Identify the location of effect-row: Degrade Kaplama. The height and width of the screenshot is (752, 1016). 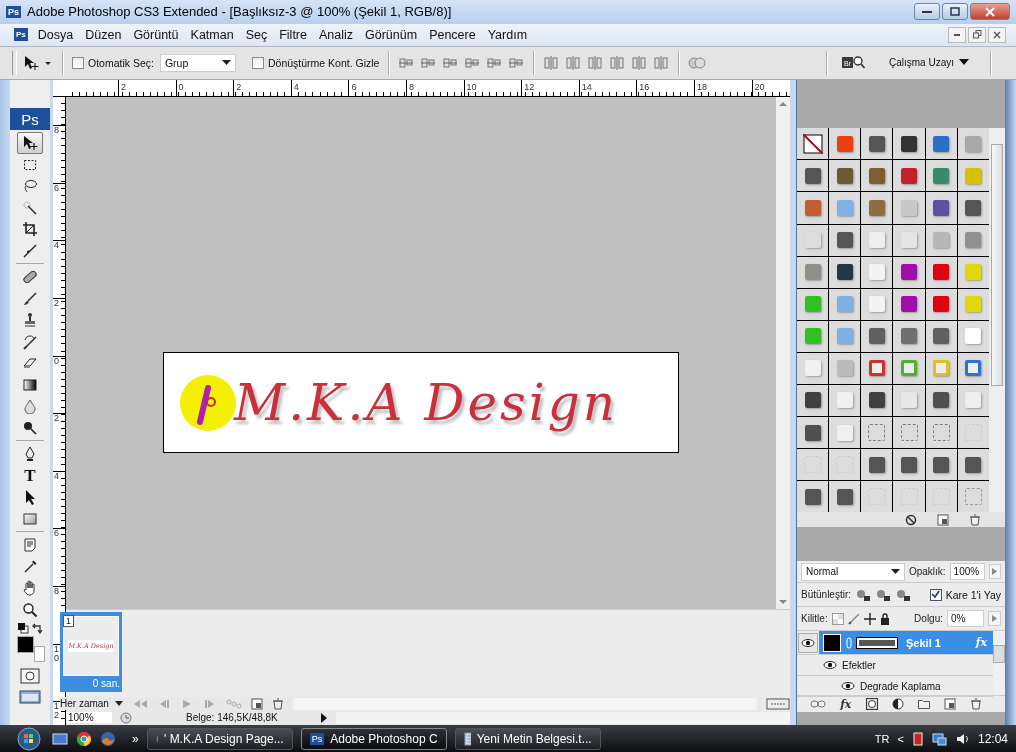
(895, 687).